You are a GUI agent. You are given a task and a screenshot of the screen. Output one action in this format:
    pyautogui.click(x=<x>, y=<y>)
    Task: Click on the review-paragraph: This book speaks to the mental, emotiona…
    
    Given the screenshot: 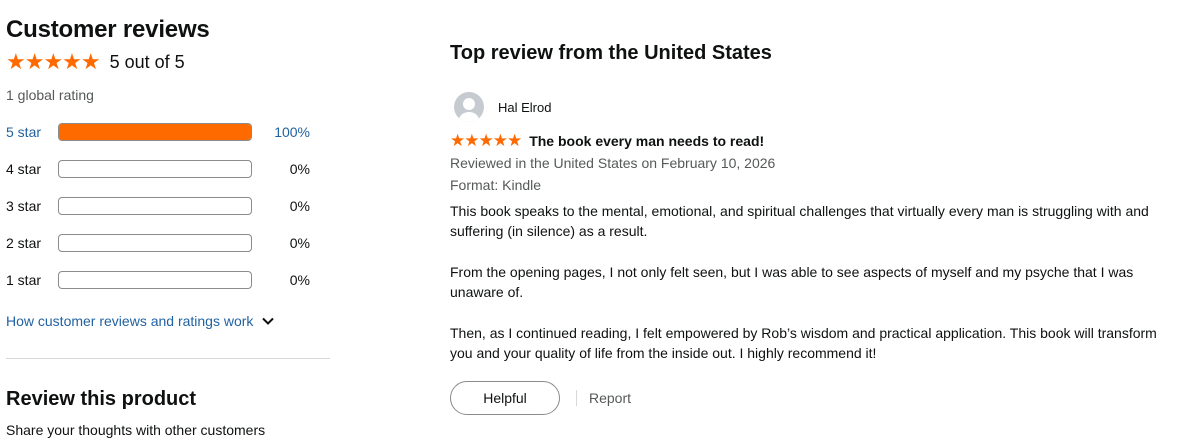 What is the action you would take?
    pyautogui.click(x=799, y=221)
    